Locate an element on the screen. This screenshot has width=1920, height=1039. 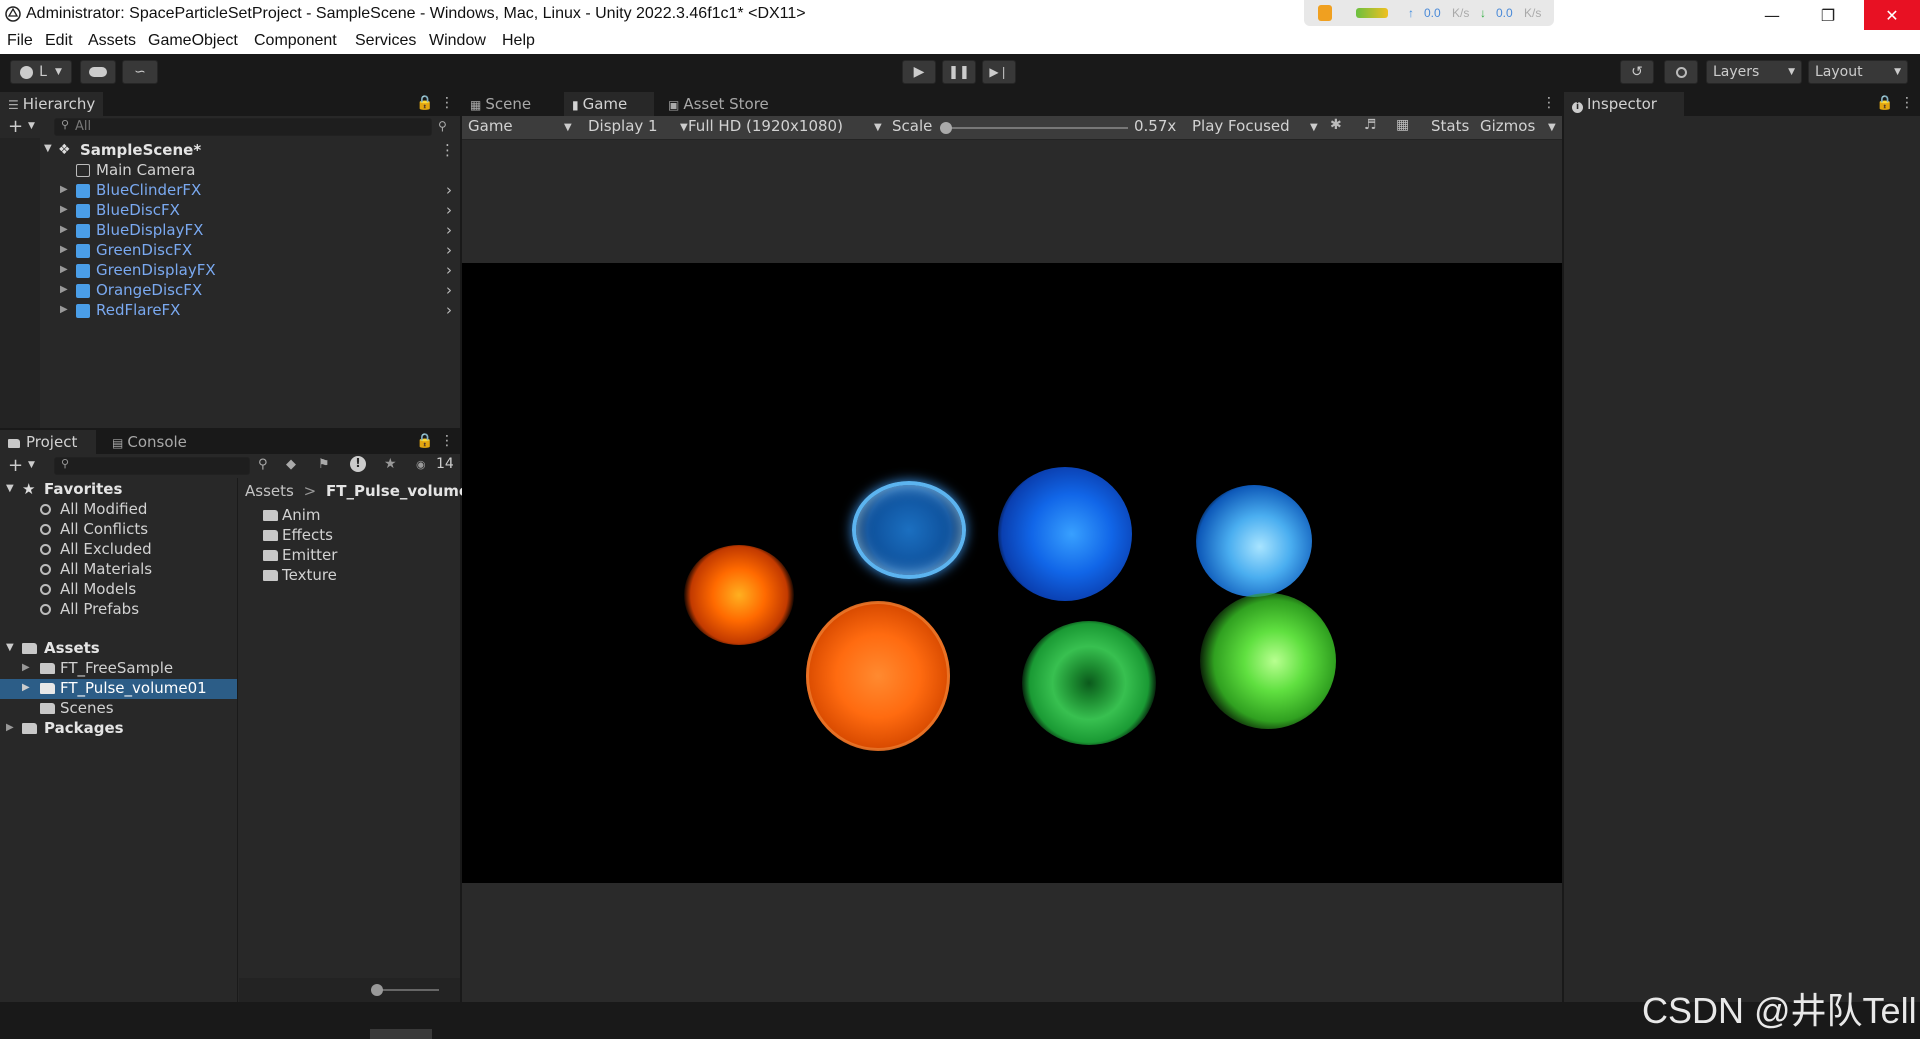
stats-button: Stats is located at coordinates (1450, 126).